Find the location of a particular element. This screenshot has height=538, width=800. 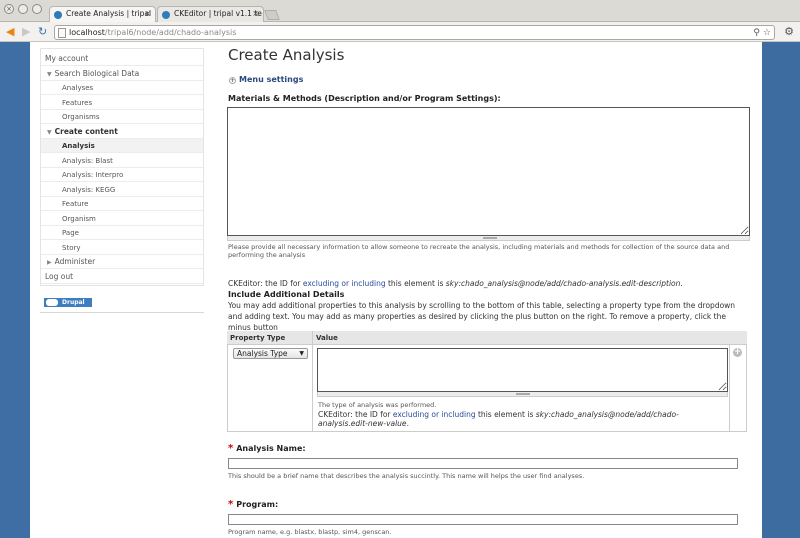

sidebar-item-label: Analysis: Interpro is located at coordinates (93, 175).